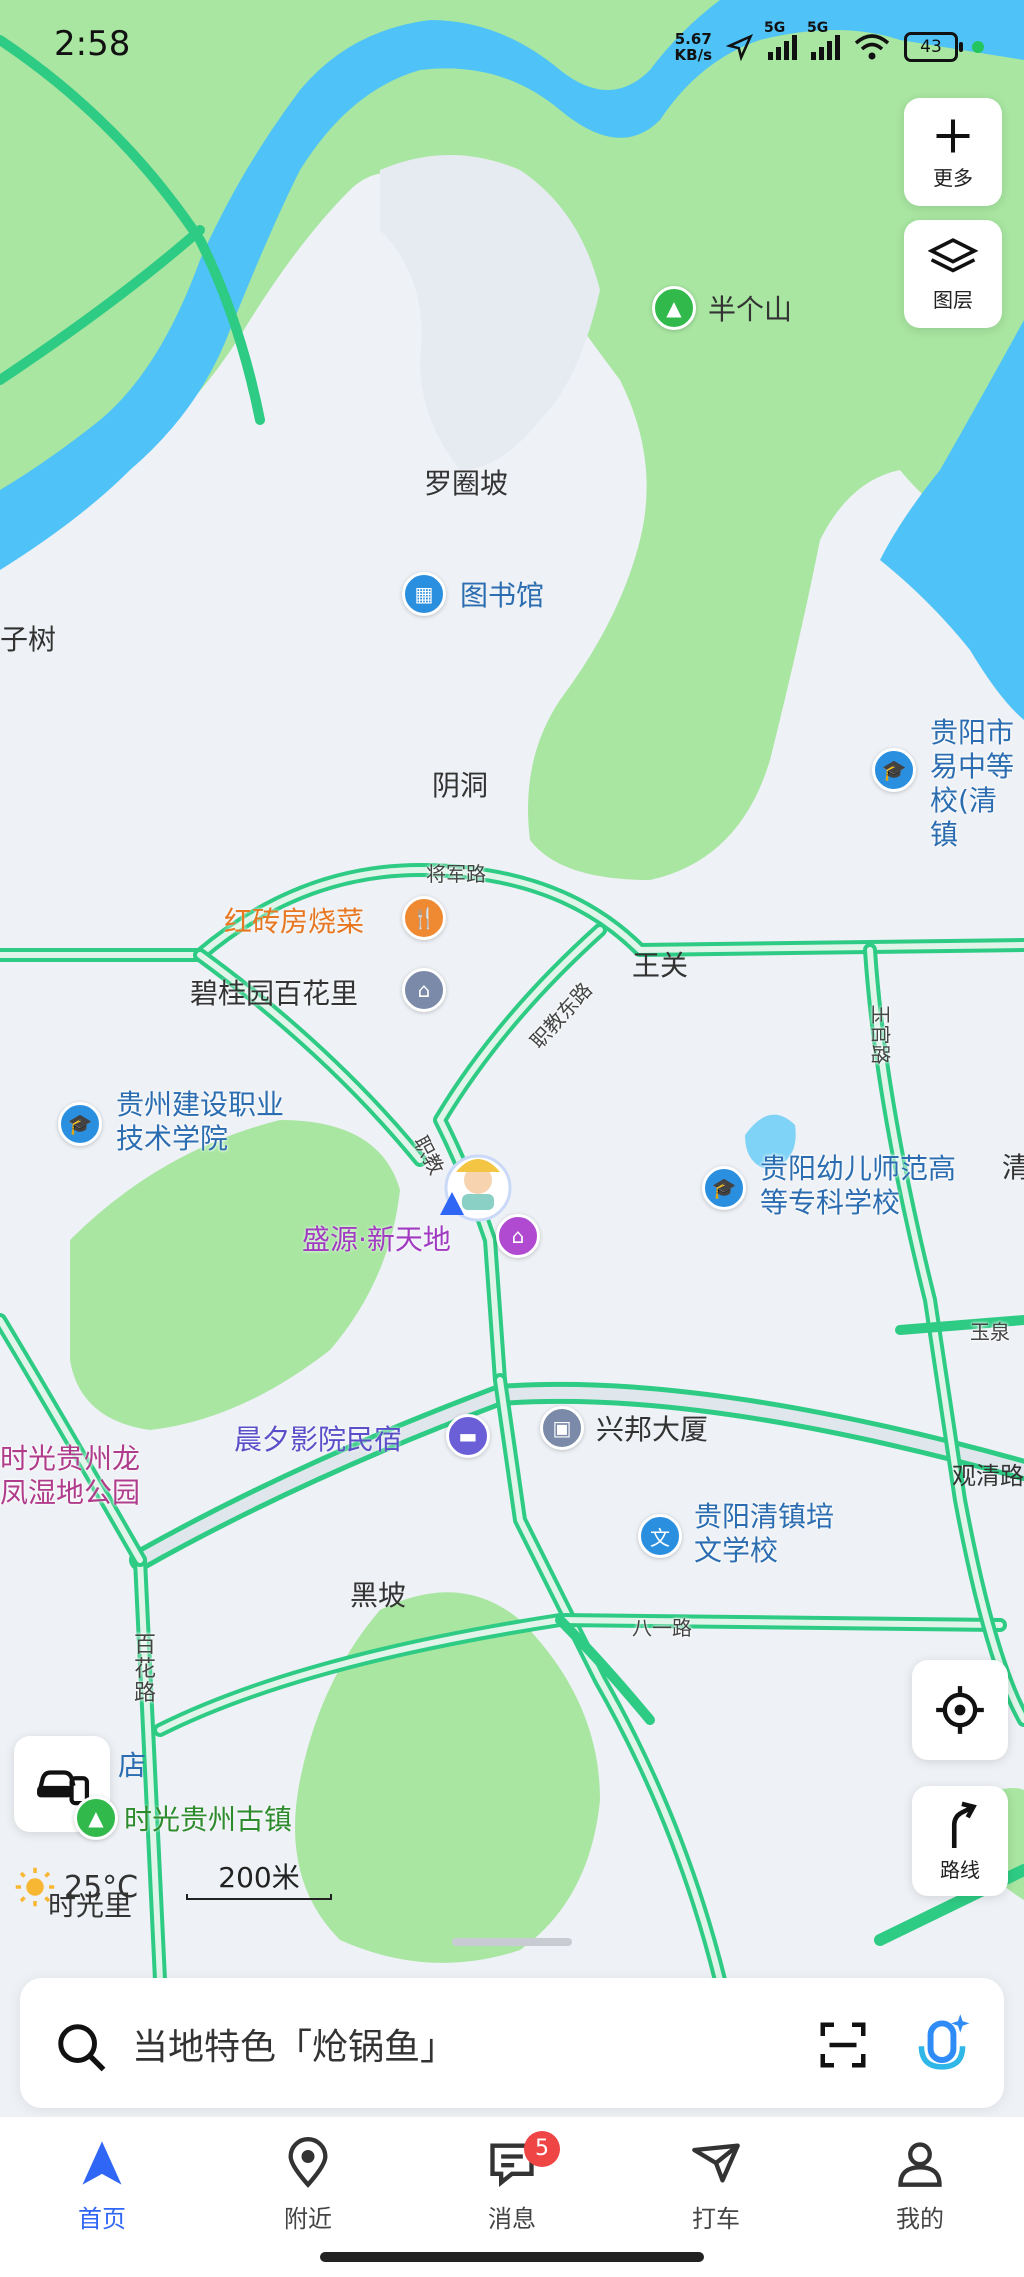 The image size is (1024, 2277). What do you see at coordinates (660, 1536) in the screenshot?
I see `school-icon: 文` at bounding box center [660, 1536].